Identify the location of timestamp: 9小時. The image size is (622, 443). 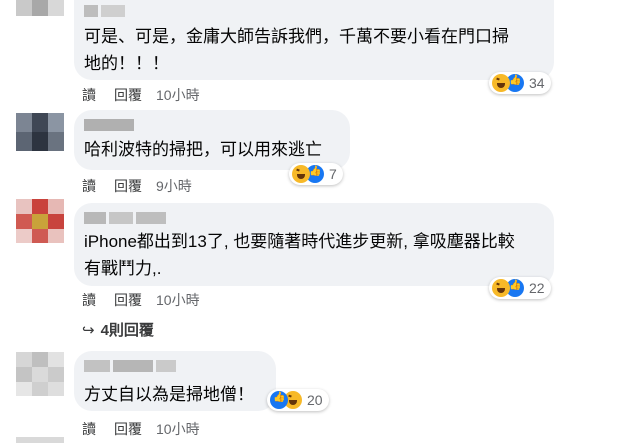
(174, 186).